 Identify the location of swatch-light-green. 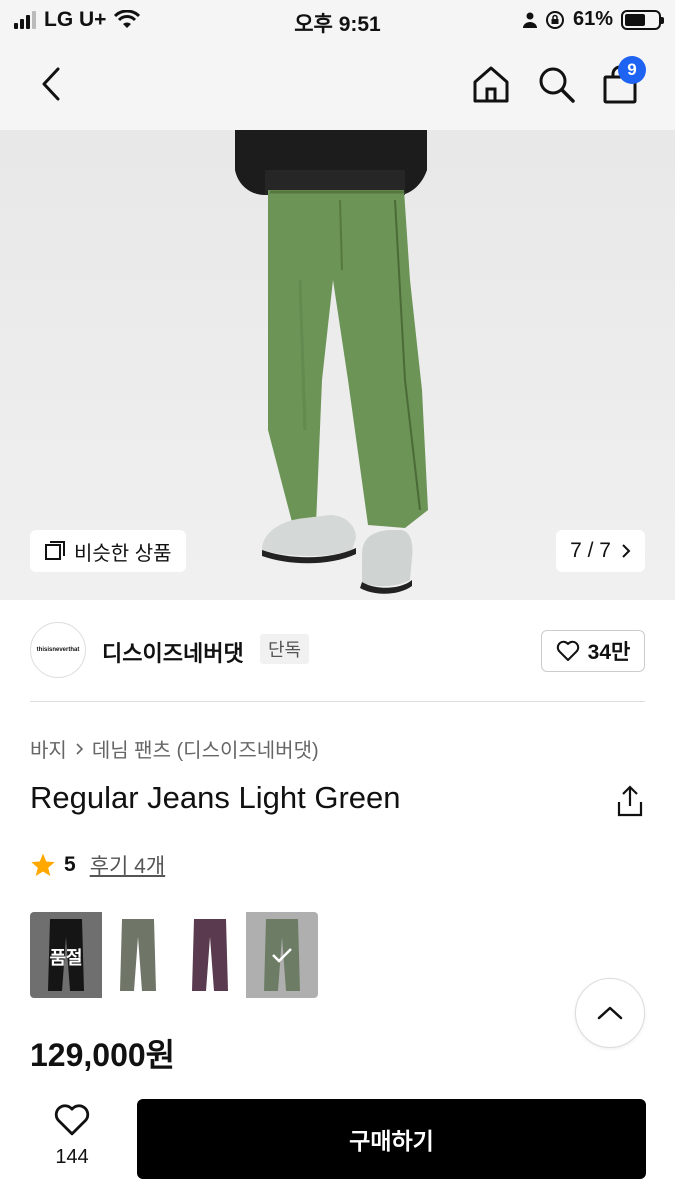
(282, 955).